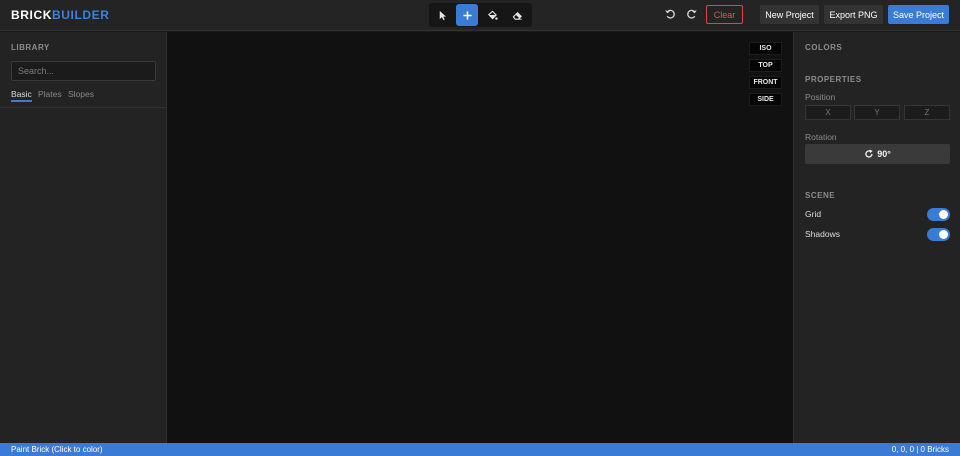 The image size is (960, 456). Describe the element at coordinates (820, 195) in the screenshot. I see `scene-title: SCENE` at that location.